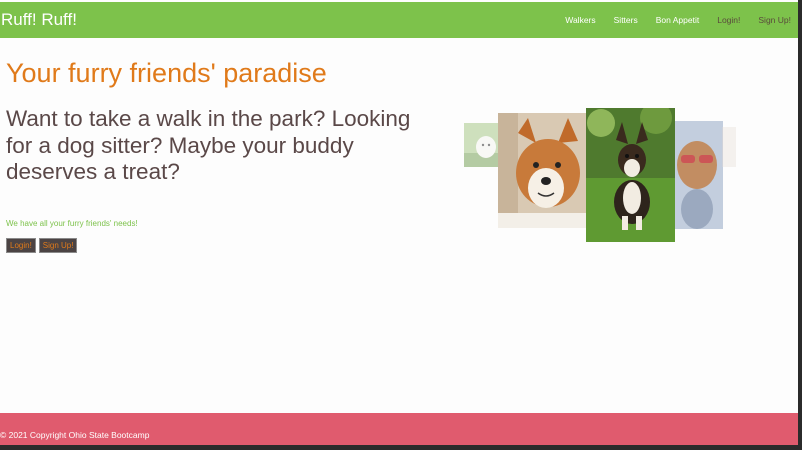  I want to click on login-button: Login!, so click(21, 245).